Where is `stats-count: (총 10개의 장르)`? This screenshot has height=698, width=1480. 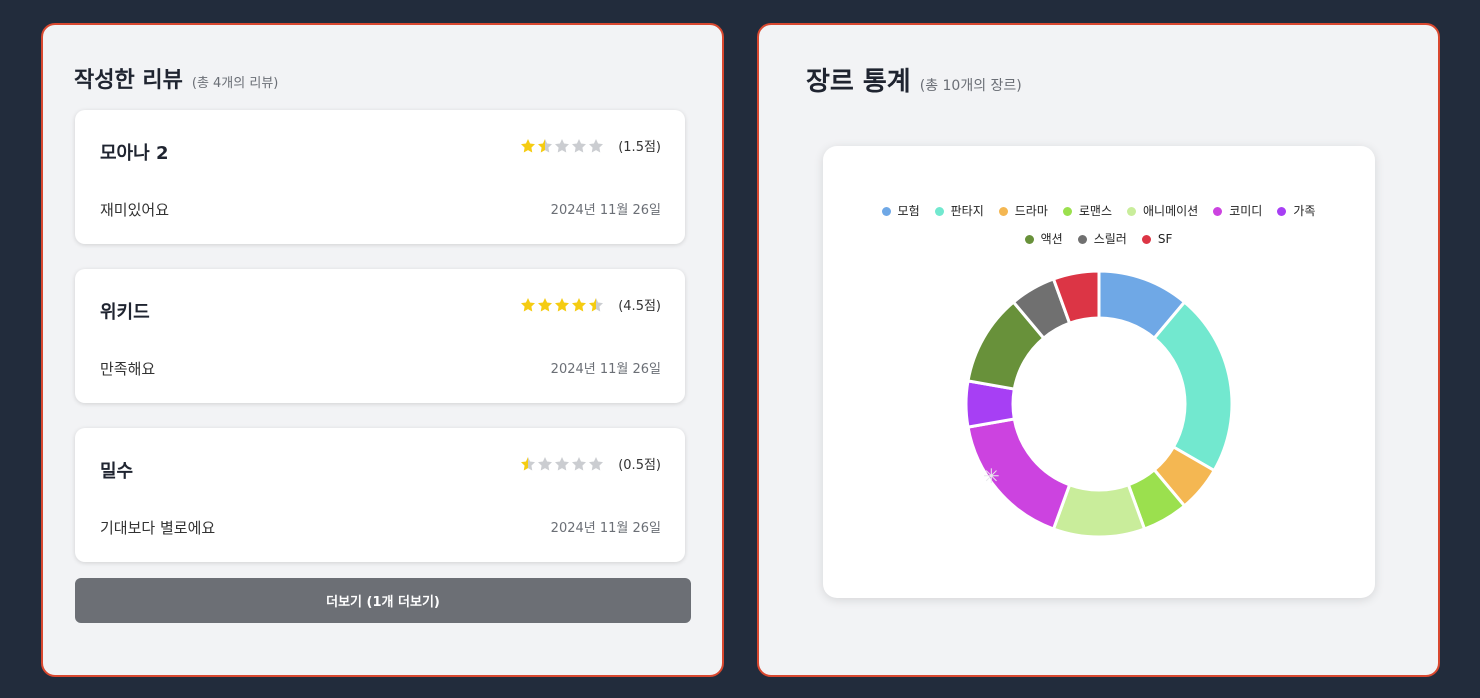 stats-count: (총 10개의 장르) is located at coordinates (970, 86).